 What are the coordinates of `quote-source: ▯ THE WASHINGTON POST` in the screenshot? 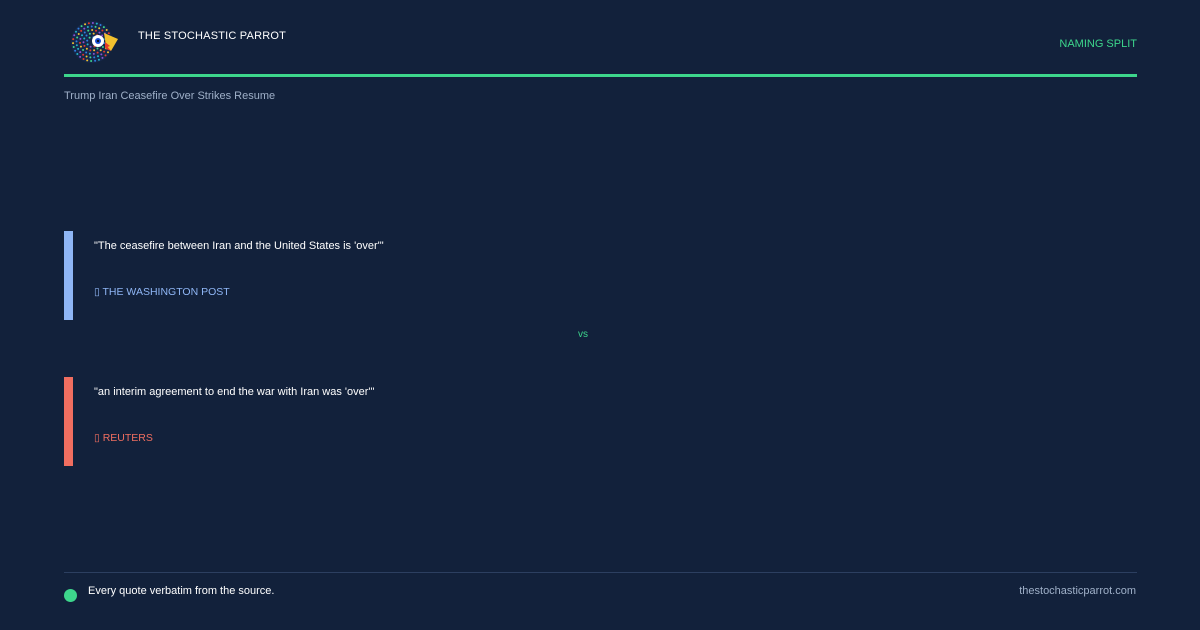 It's located at (162, 292).